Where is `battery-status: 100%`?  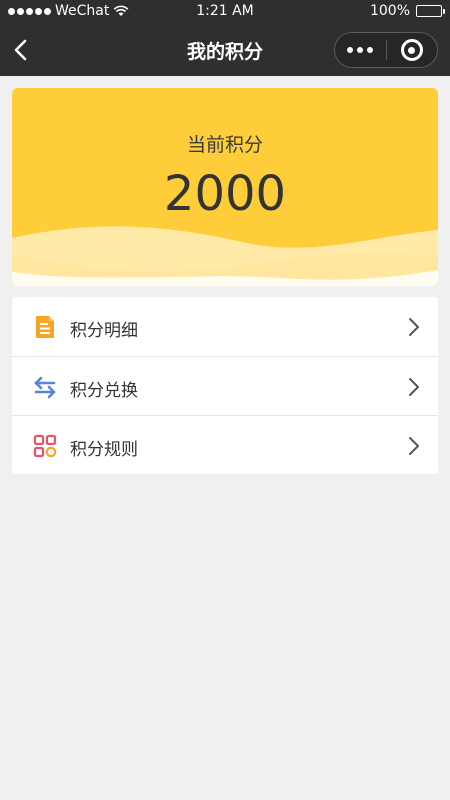
battery-status: 100% is located at coordinates (407, 11).